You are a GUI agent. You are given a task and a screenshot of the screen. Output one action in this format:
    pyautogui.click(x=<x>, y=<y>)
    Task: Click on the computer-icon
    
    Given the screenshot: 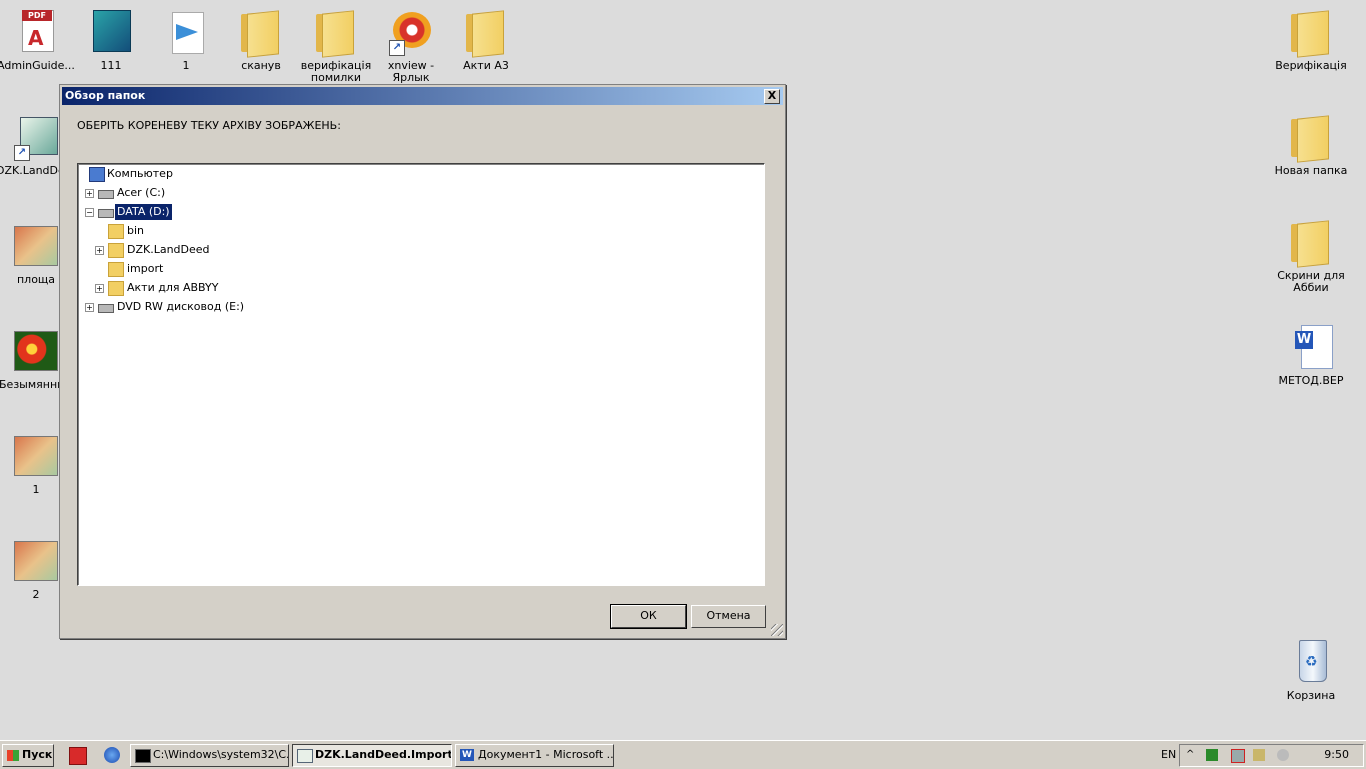 What is the action you would take?
    pyautogui.click(x=97, y=174)
    